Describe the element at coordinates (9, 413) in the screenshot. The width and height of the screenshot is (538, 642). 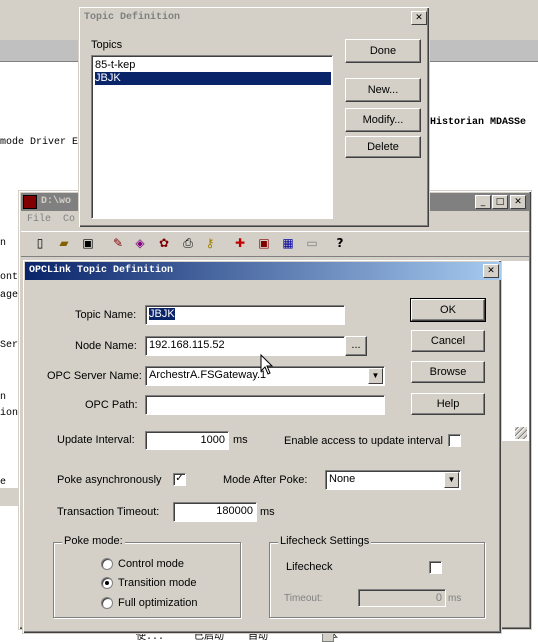
I see `side-text-6: ion` at that location.